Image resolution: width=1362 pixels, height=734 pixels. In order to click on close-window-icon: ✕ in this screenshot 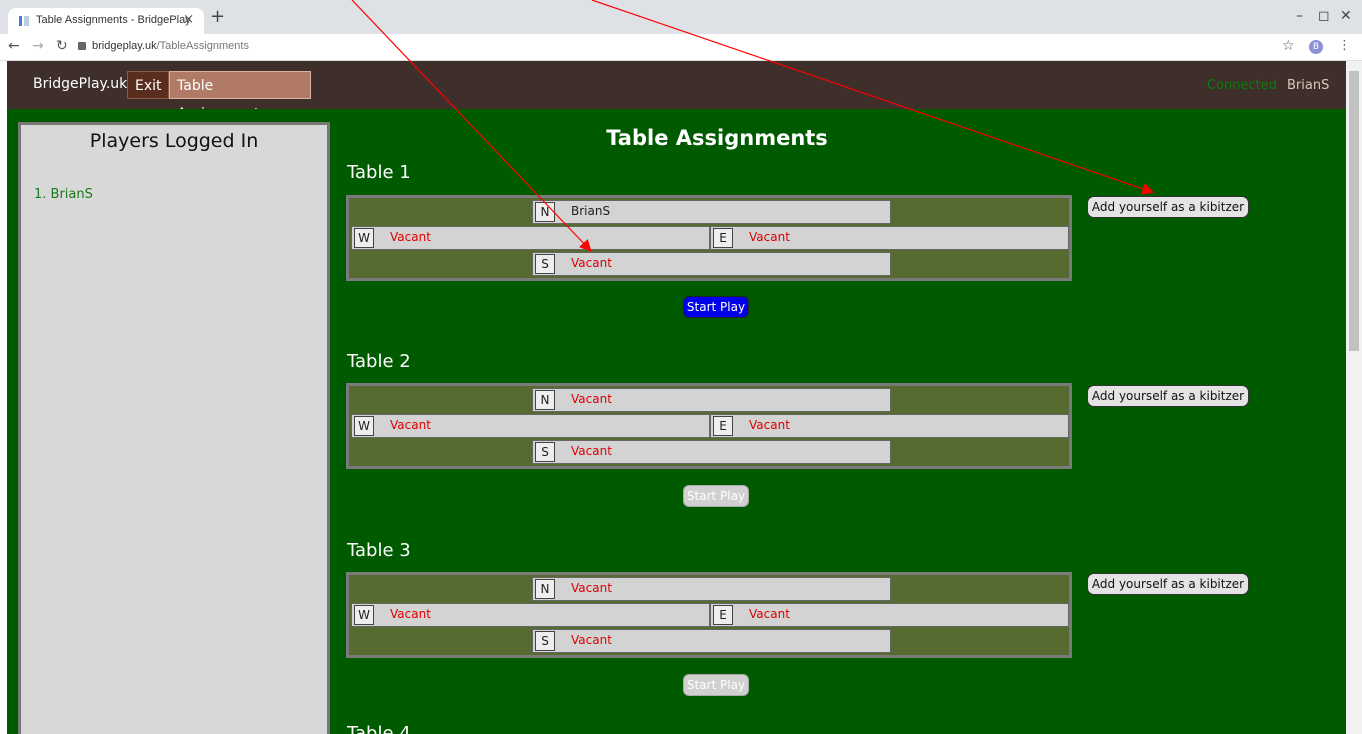, I will do `click(1346, 16)`.